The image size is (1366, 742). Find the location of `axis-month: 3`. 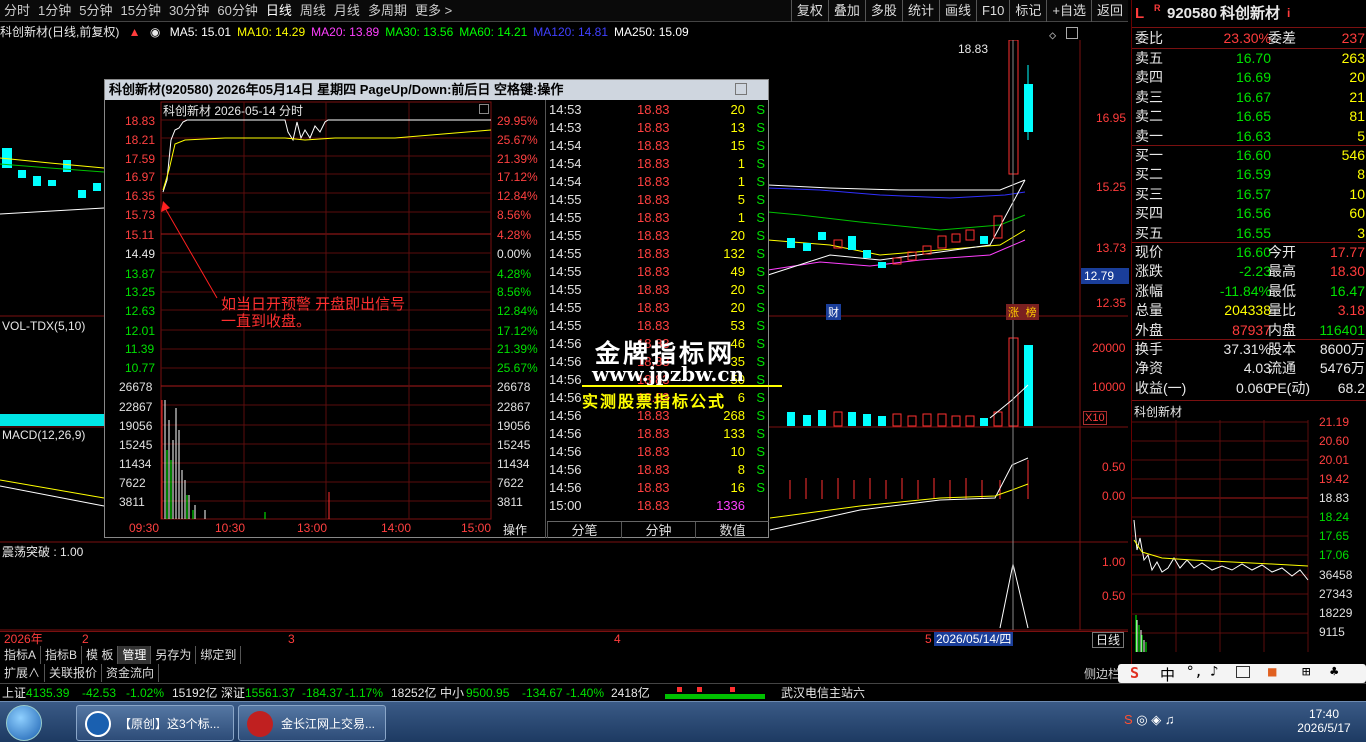

axis-month: 3 is located at coordinates (291, 639).